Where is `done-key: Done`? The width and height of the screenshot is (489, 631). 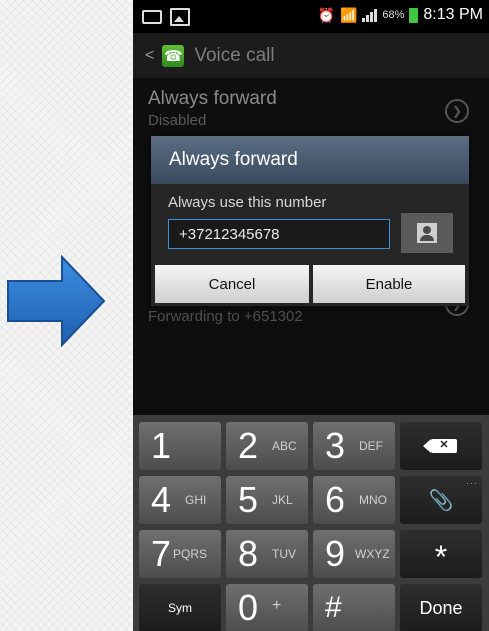 done-key: Done is located at coordinates (441, 607).